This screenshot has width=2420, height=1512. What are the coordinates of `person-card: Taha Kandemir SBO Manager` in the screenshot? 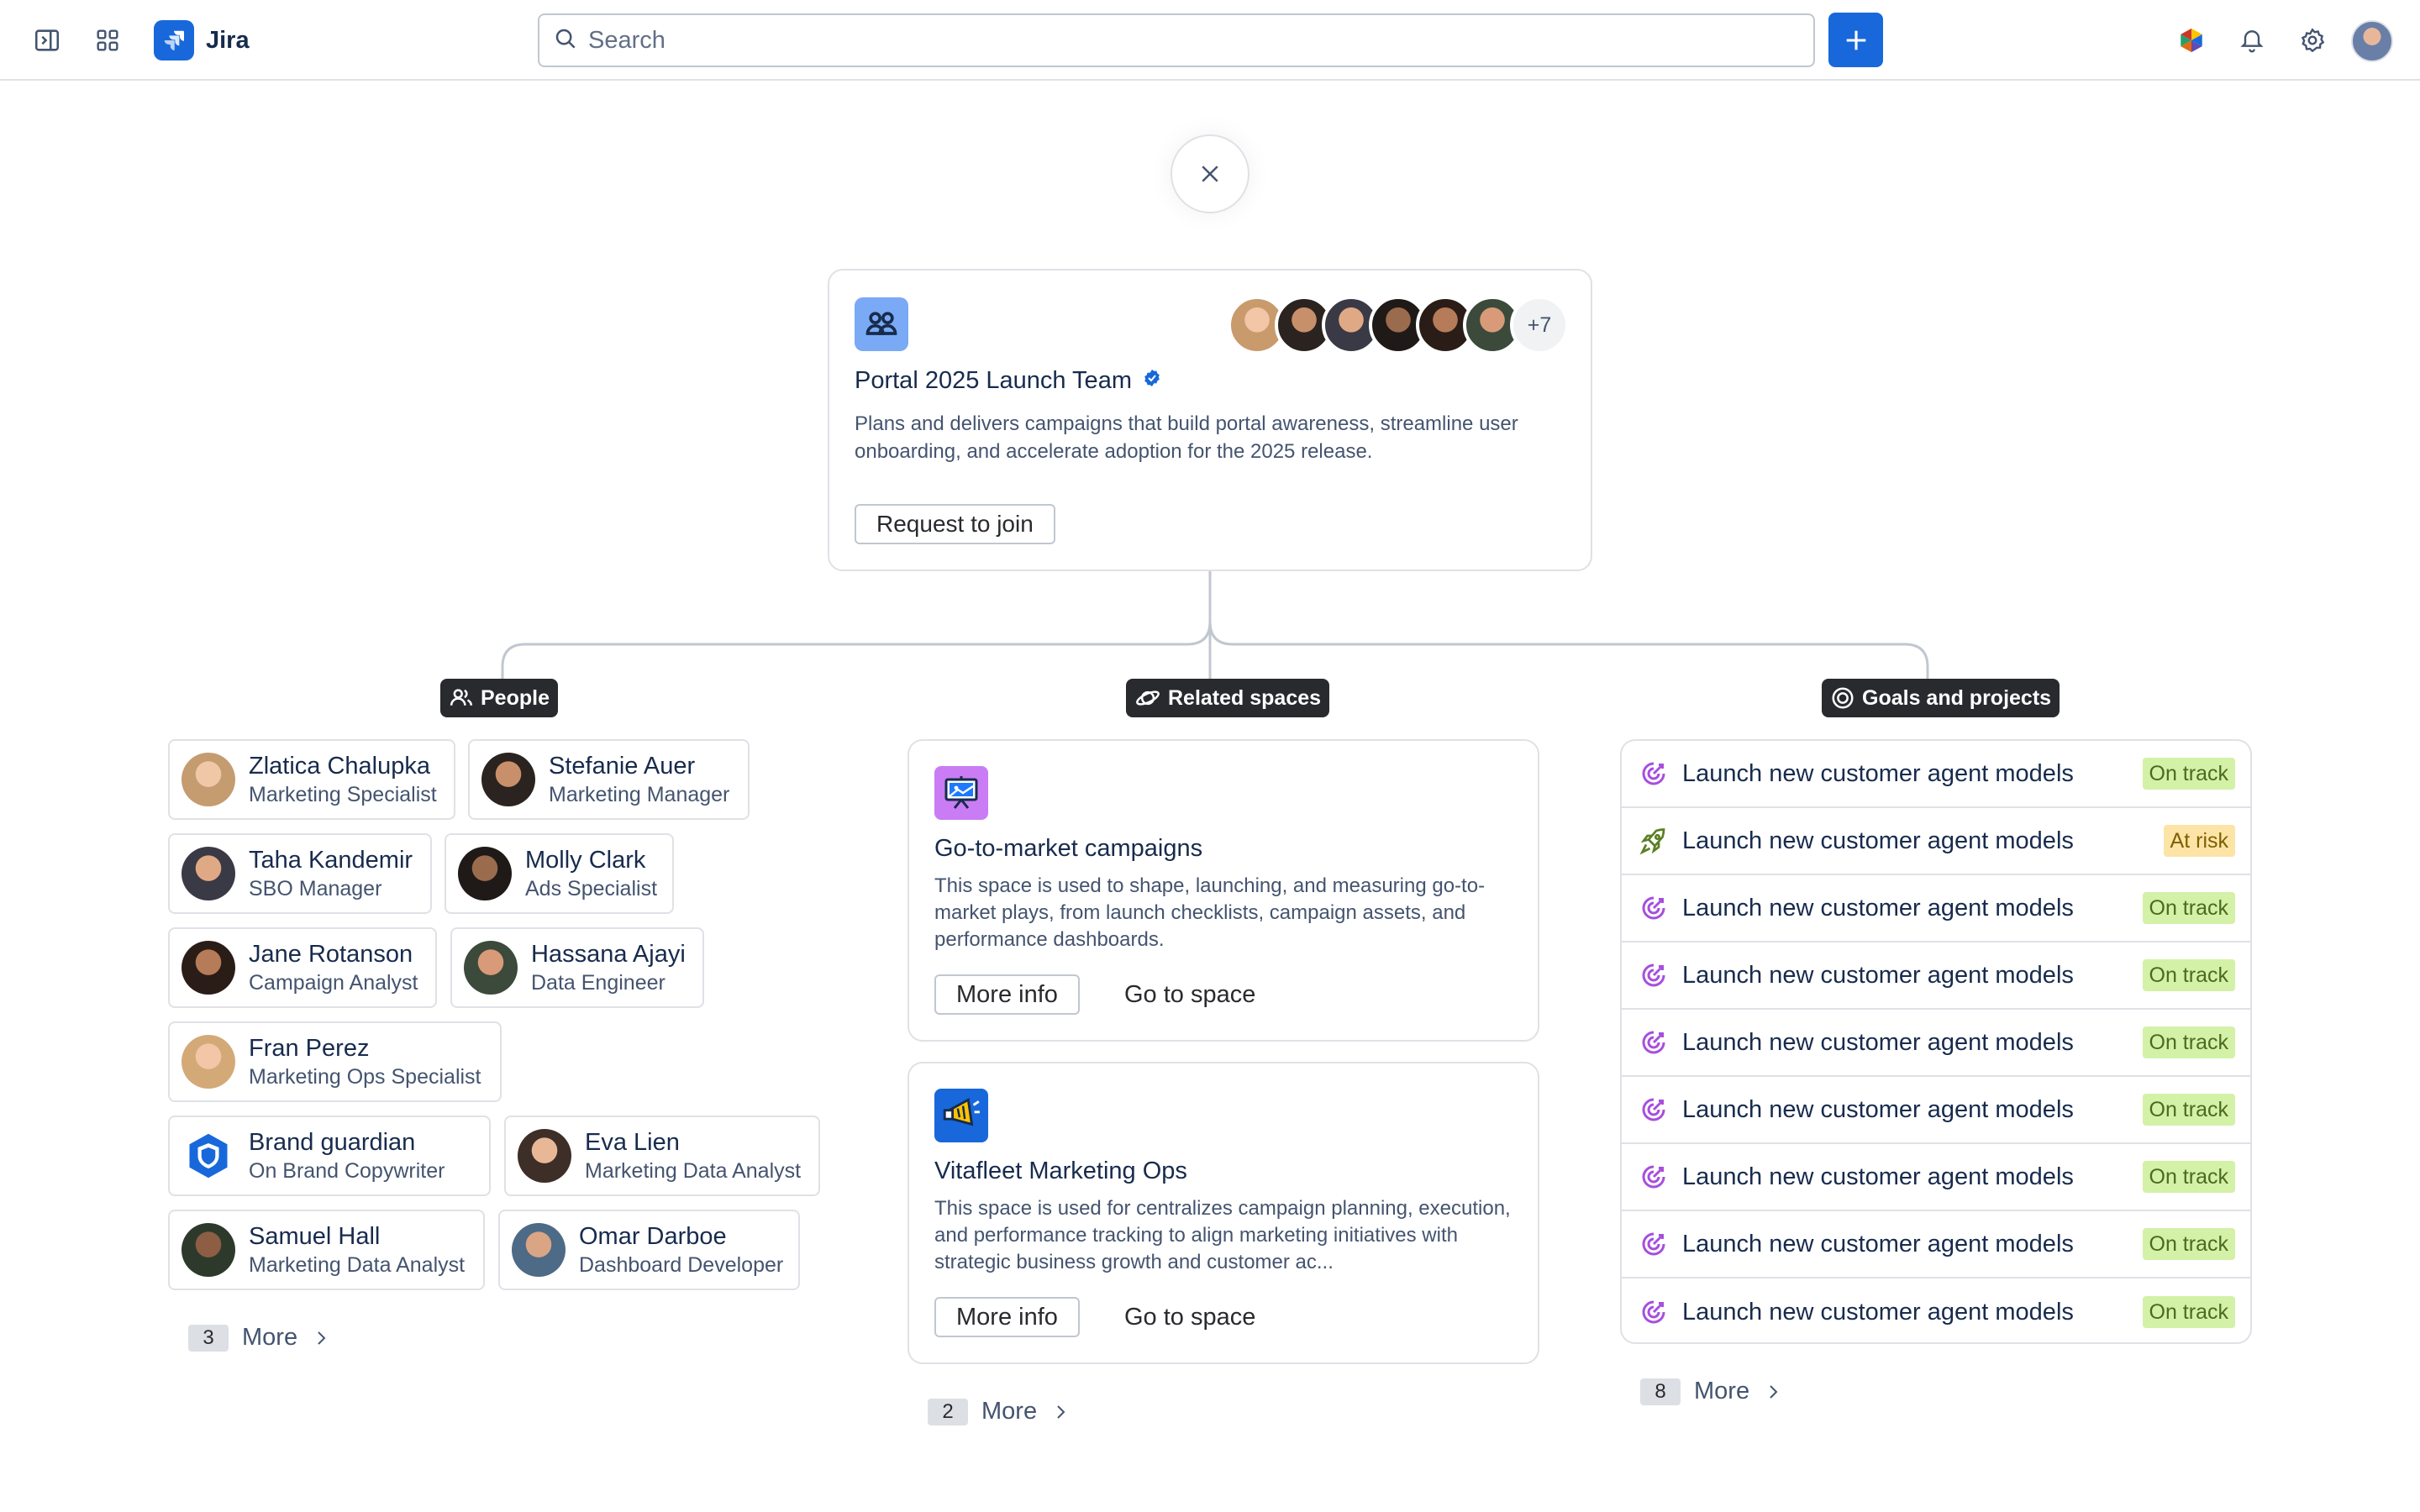 It's located at (300, 873).